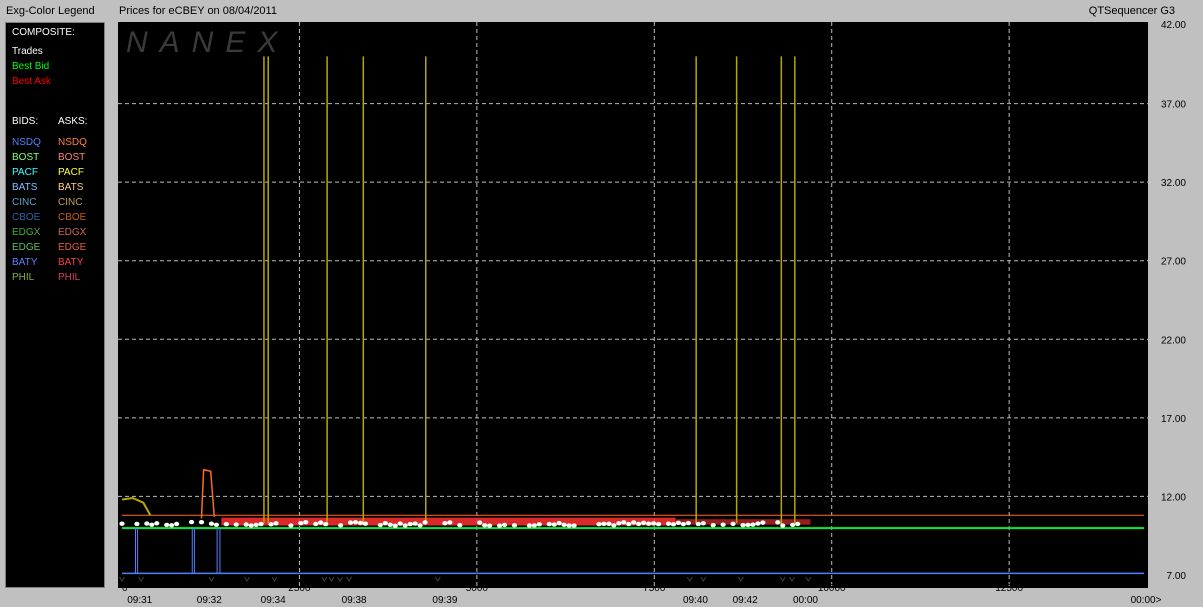 The height and width of the screenshot is (607, 1203). Describe the element at coordinates (26, 217) in the screenshot. I see `legend-bid-cboe: CBOE` at that location.